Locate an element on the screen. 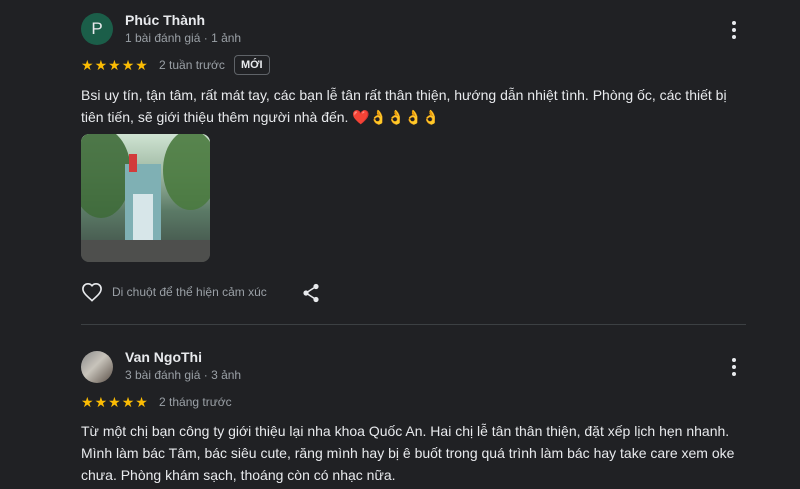 This screenshot has width=800, height=489. avatar: P is located at coordinates (97, 29).